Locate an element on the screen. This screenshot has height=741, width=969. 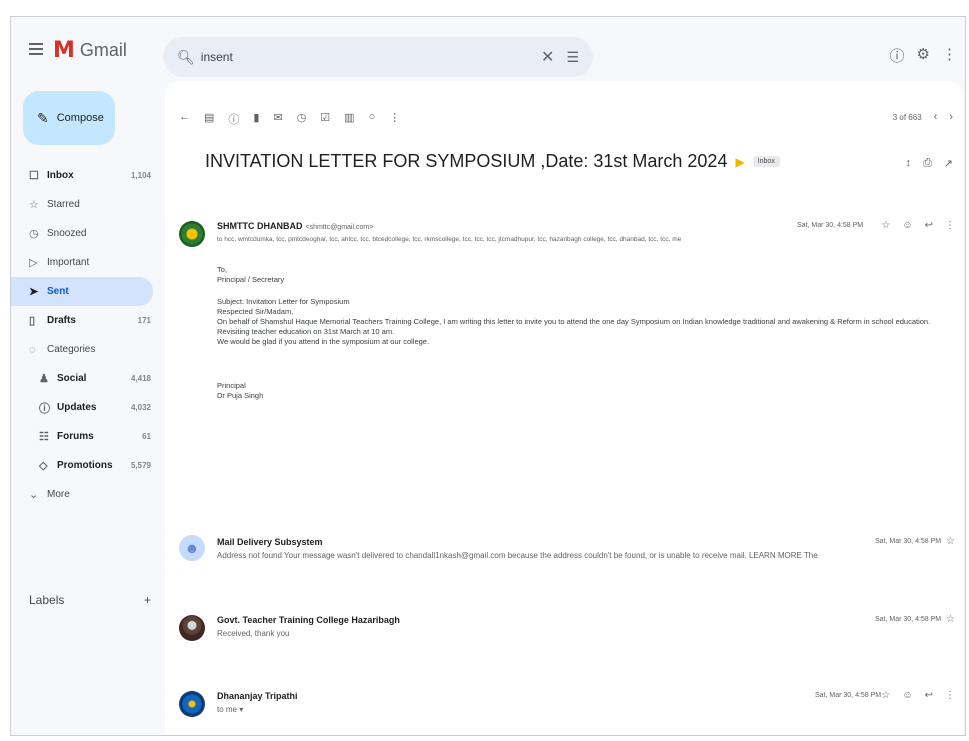
gmail-m-icon: M is located at coordinates (64, 50).